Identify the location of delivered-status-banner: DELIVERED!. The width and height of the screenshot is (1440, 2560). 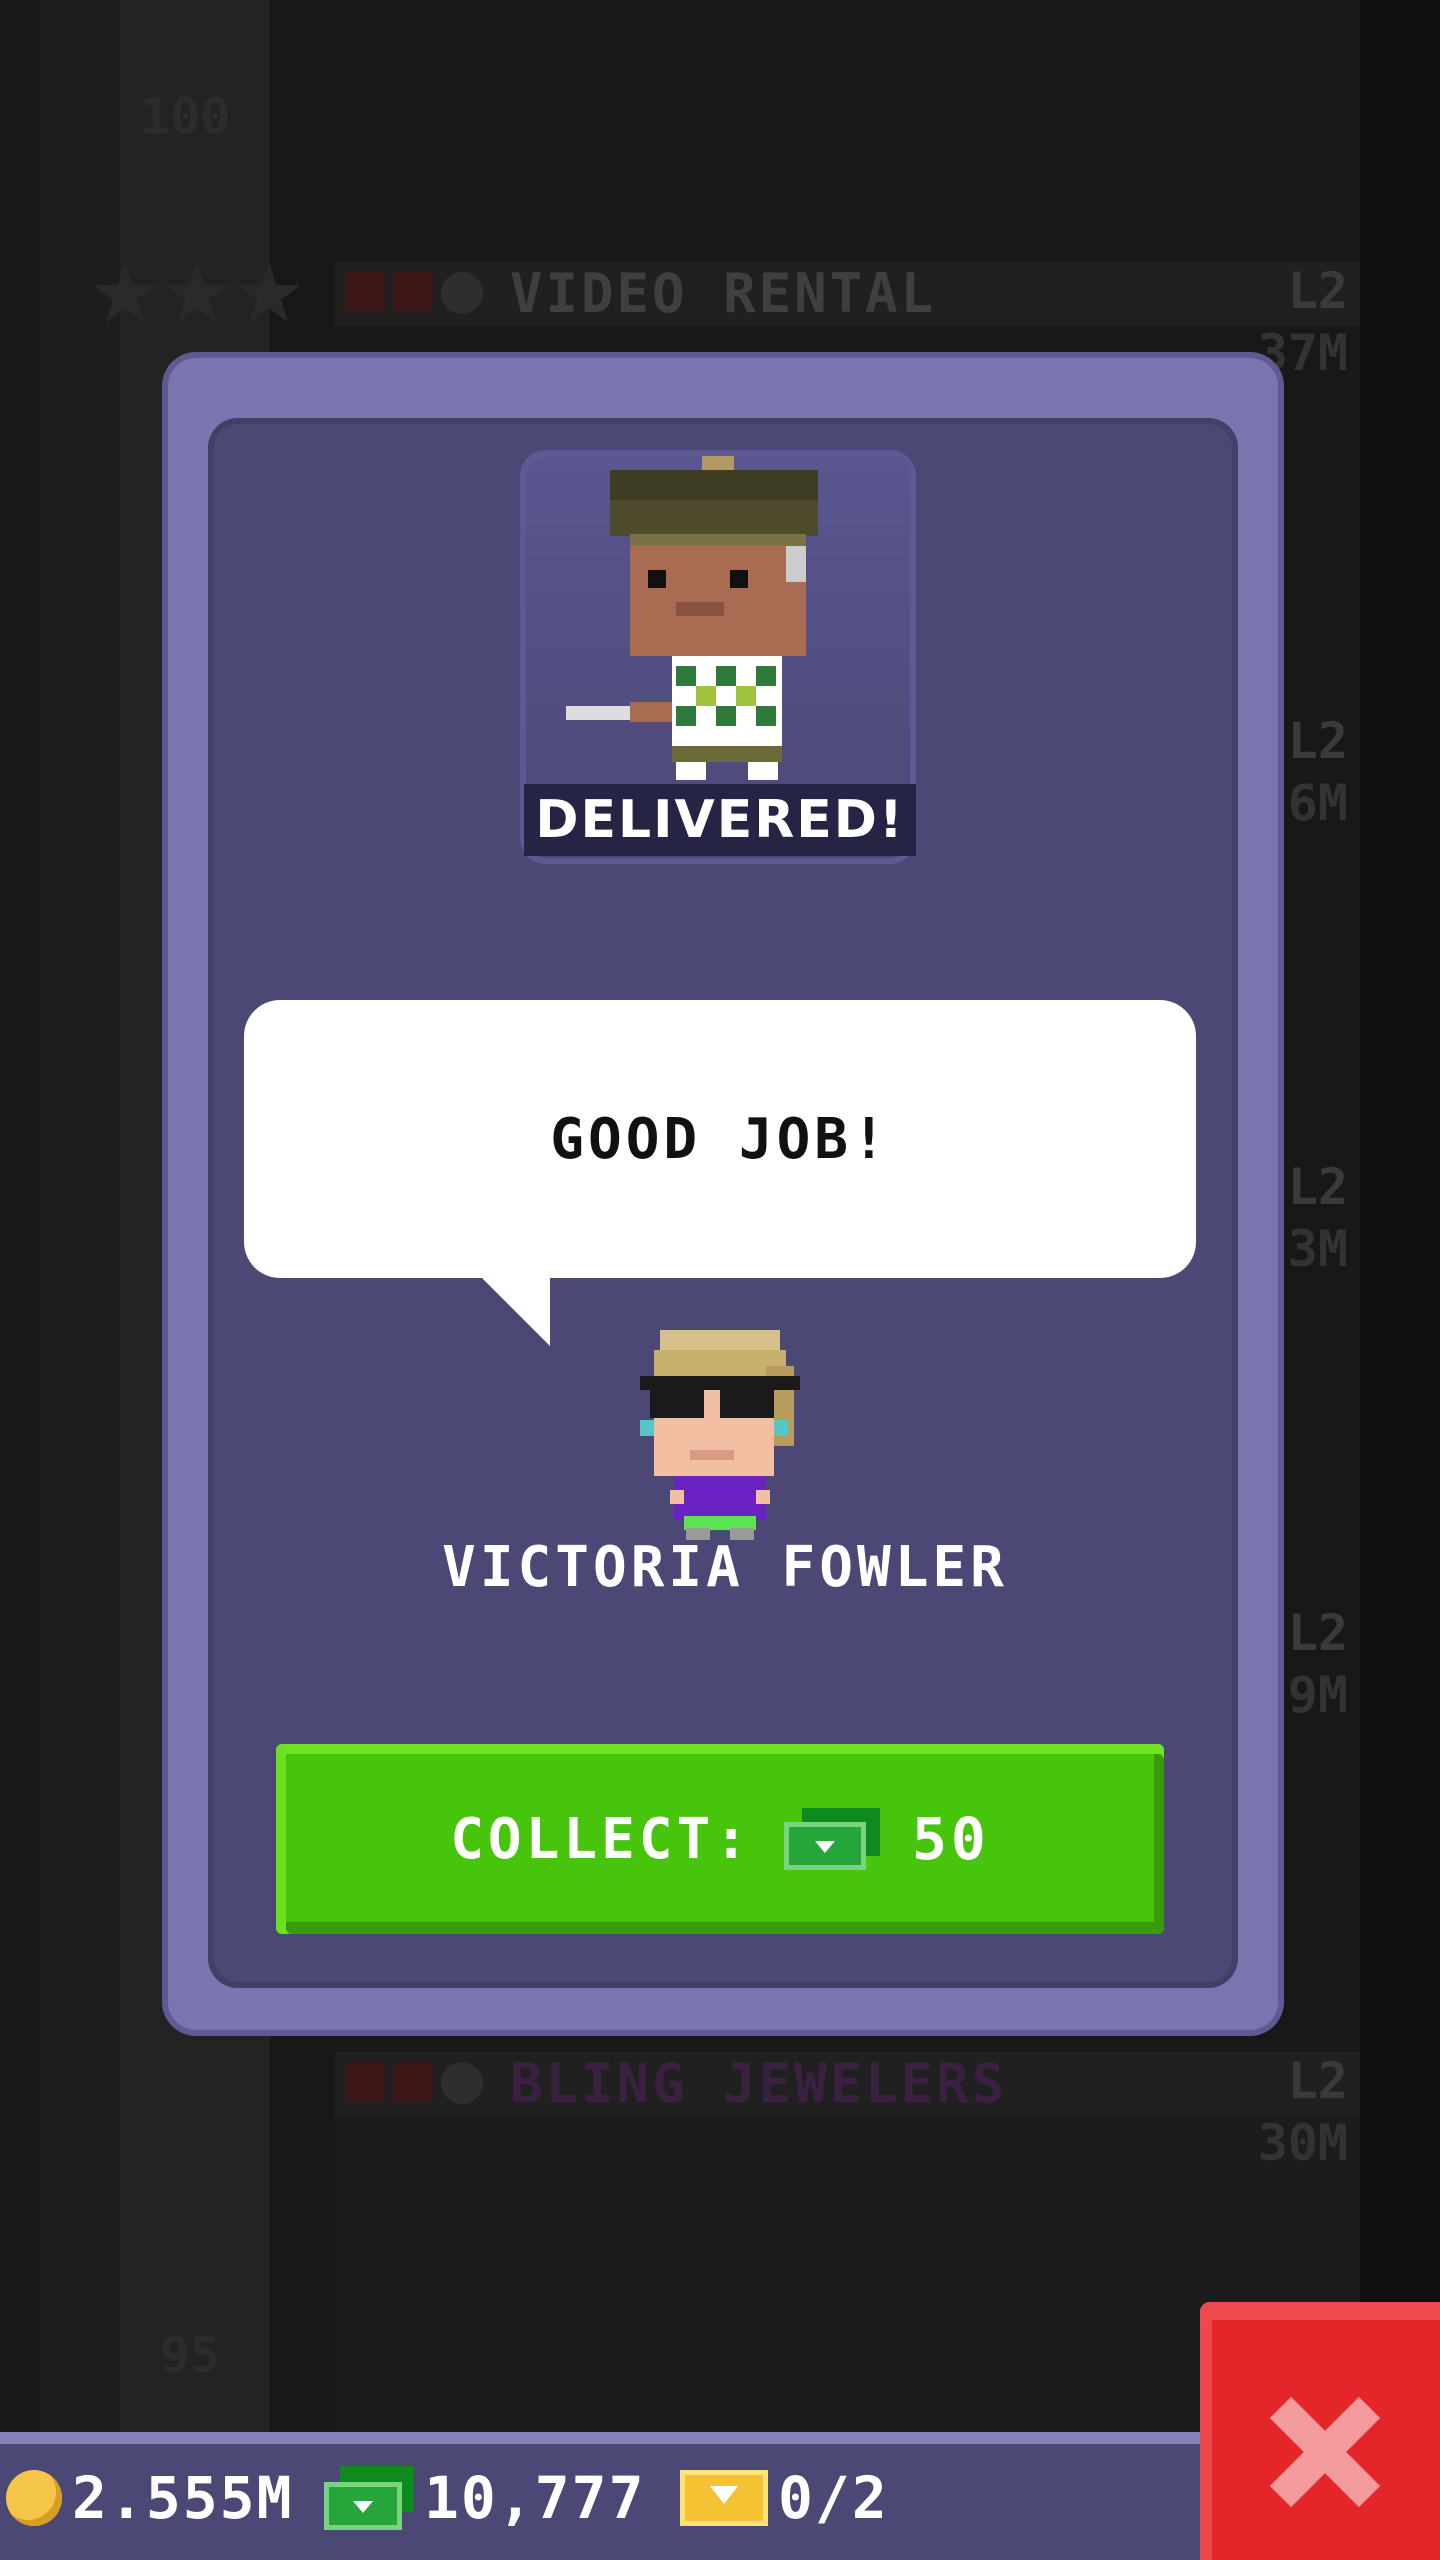
(720, 820).